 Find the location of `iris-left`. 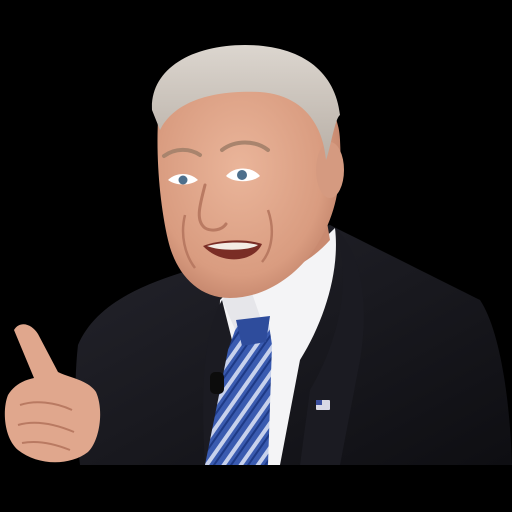

iris-left is located at coordinates (183, 180).